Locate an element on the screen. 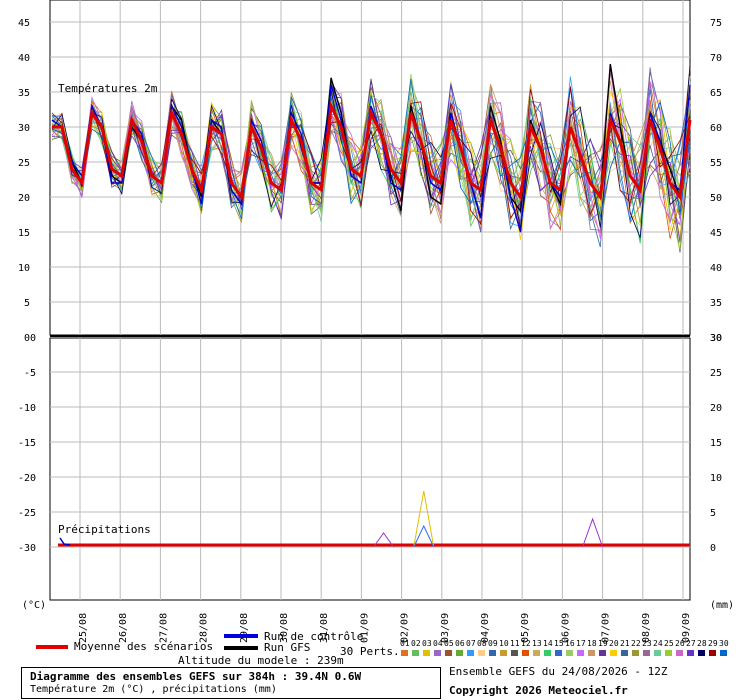 Image resolution: width=740 pixels, height=700 pixels. left-tick-label: -15 is located at coordinates (27, 443).